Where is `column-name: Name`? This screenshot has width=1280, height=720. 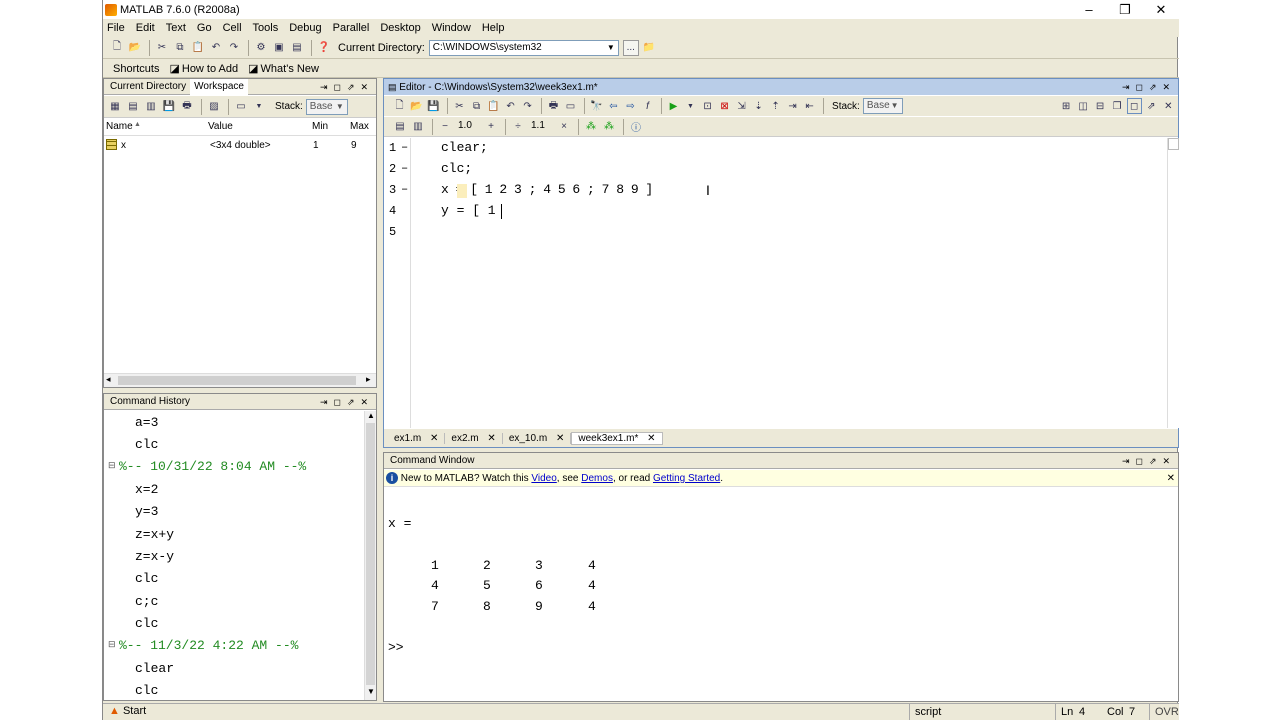
column-name: Name is located at coordinates (119, 126).